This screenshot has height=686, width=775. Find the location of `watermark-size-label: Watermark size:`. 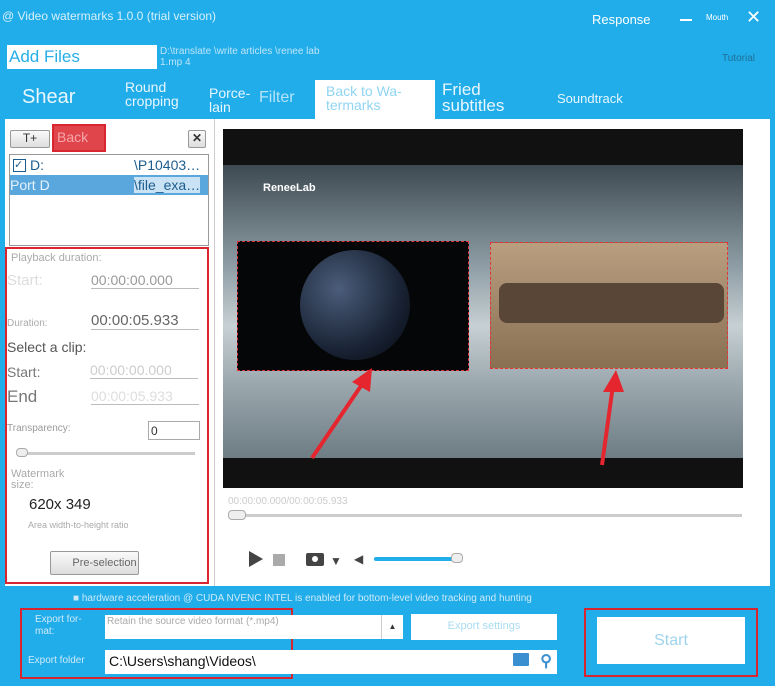

watermark-size-label: Watermark size: is located at coordinates (38, 479).